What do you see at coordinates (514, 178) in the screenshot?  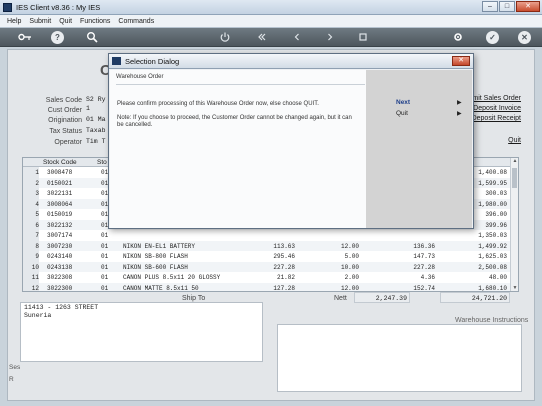 I see `scroll-thumb` at bounding box center [514, 178].